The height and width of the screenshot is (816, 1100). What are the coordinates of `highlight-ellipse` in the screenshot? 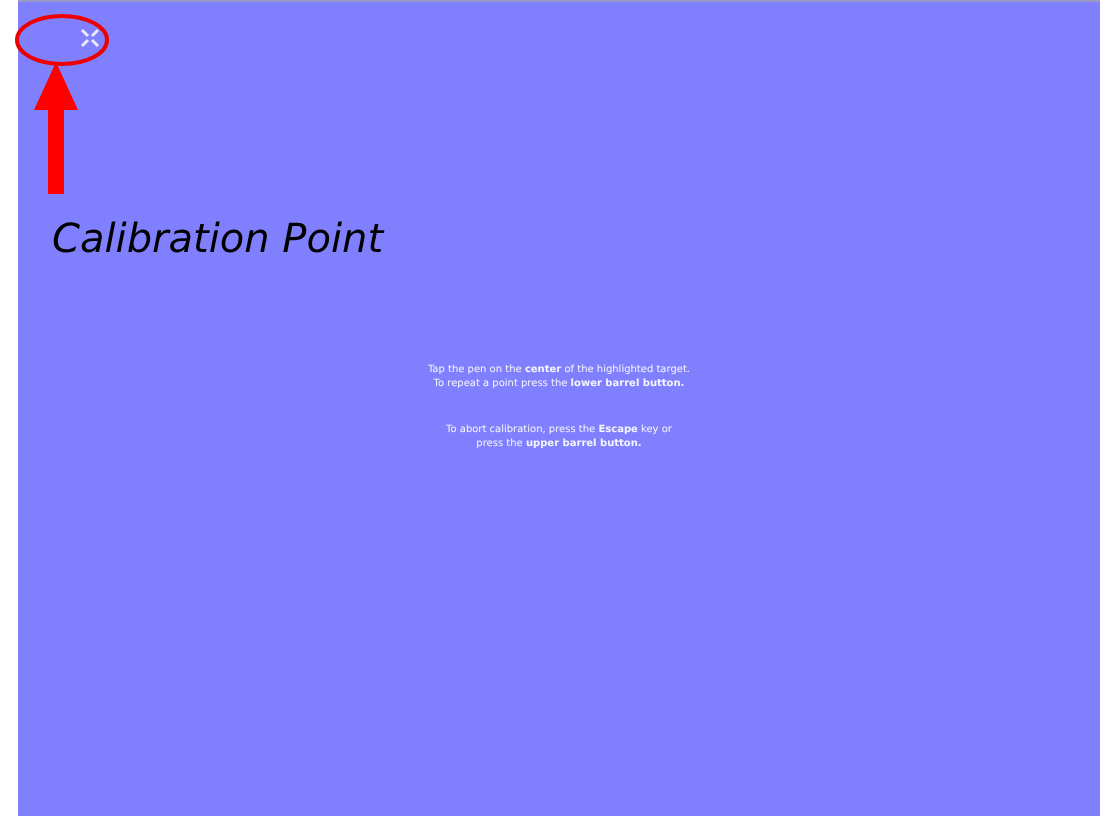 It's located at (62, 40).